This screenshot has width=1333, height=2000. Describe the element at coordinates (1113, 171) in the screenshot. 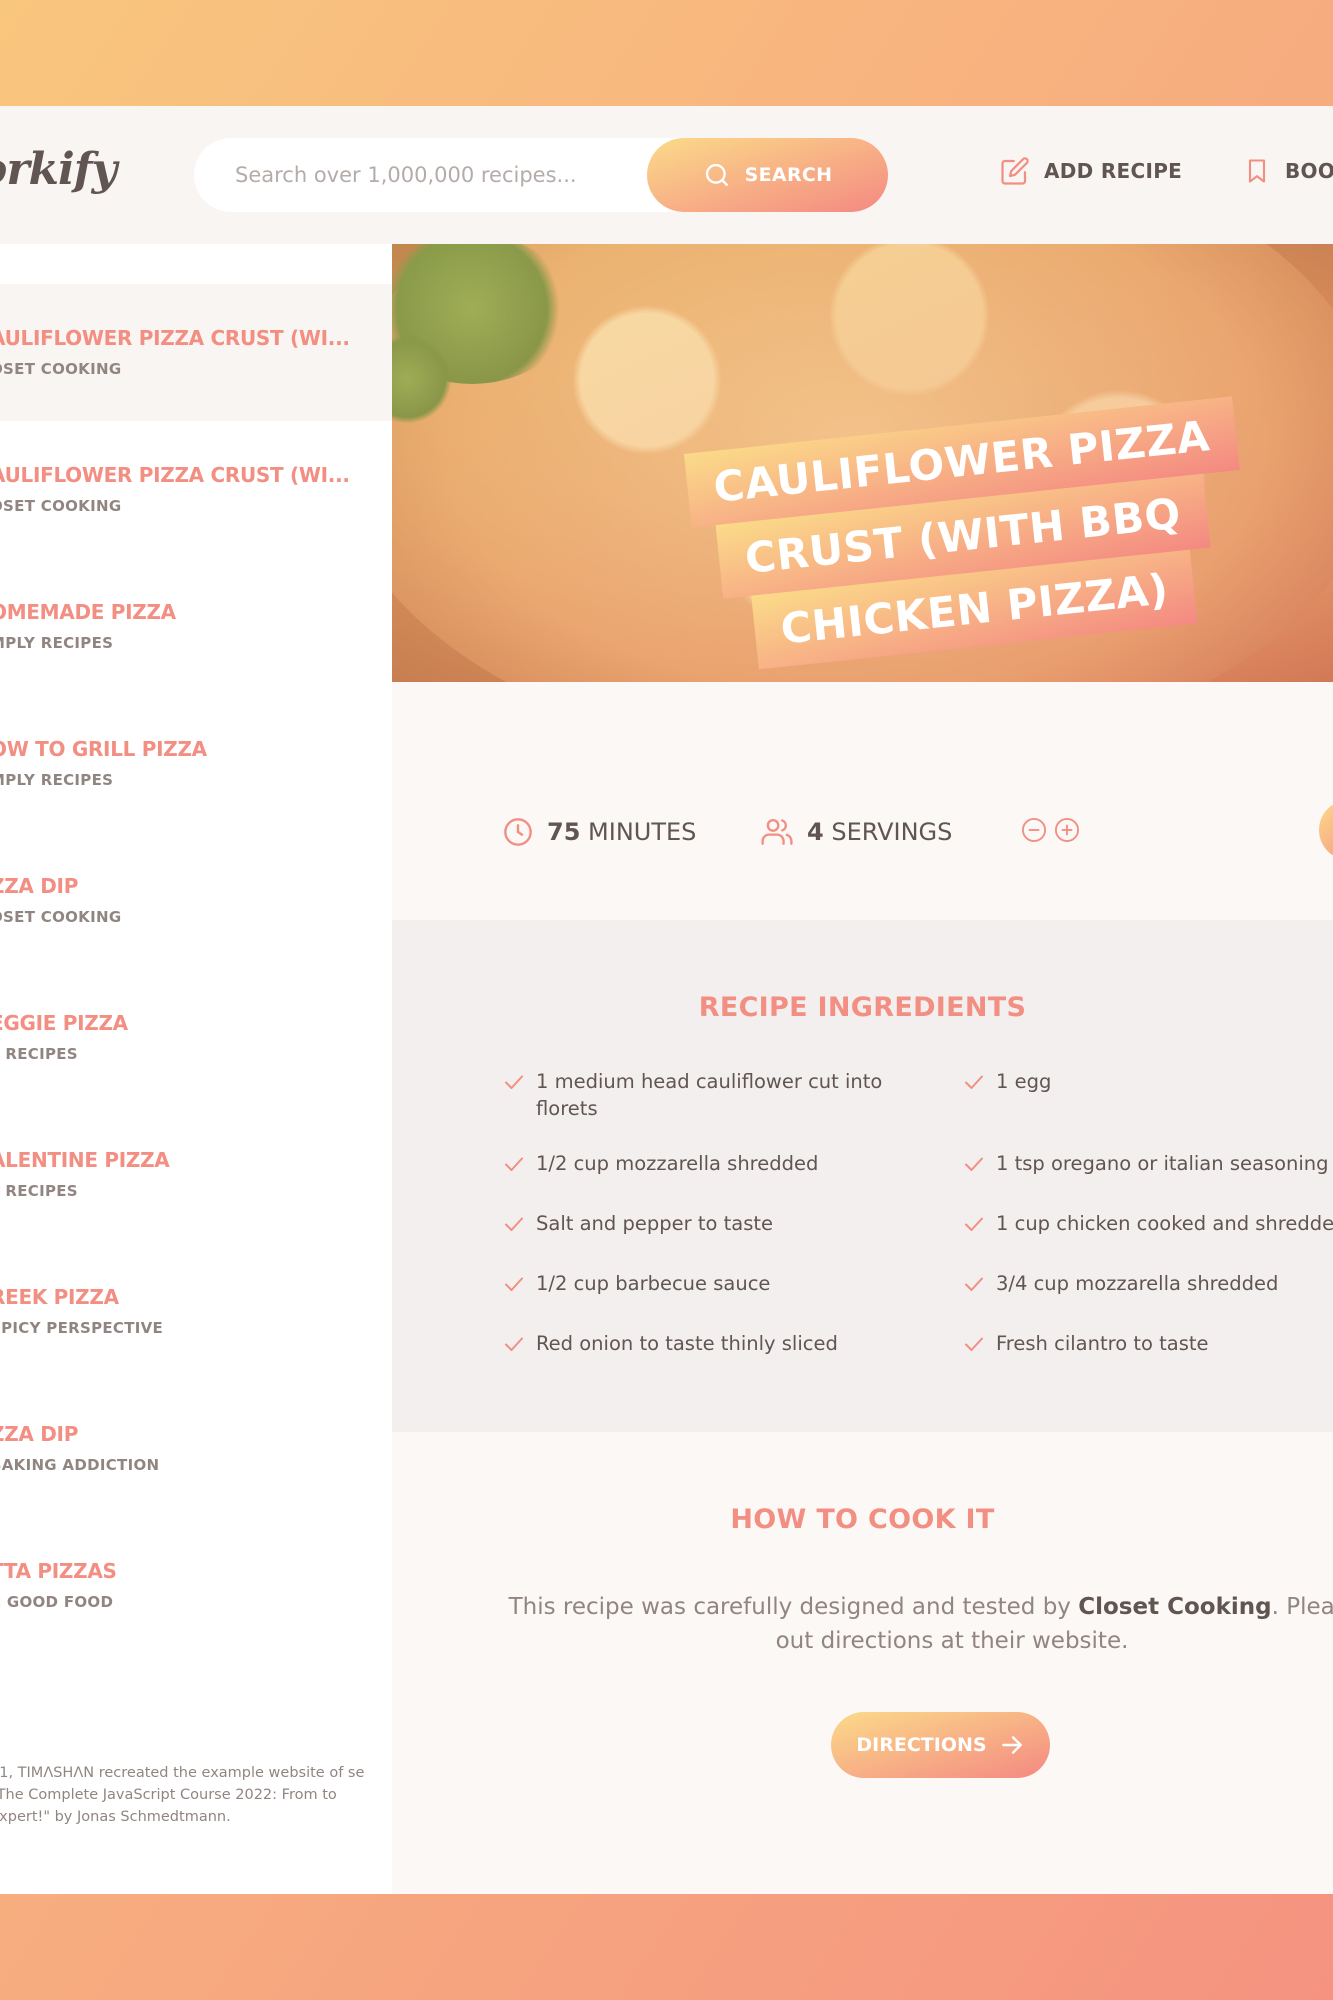

I see `add-recipe-label: ADD RECIPE` at that location.